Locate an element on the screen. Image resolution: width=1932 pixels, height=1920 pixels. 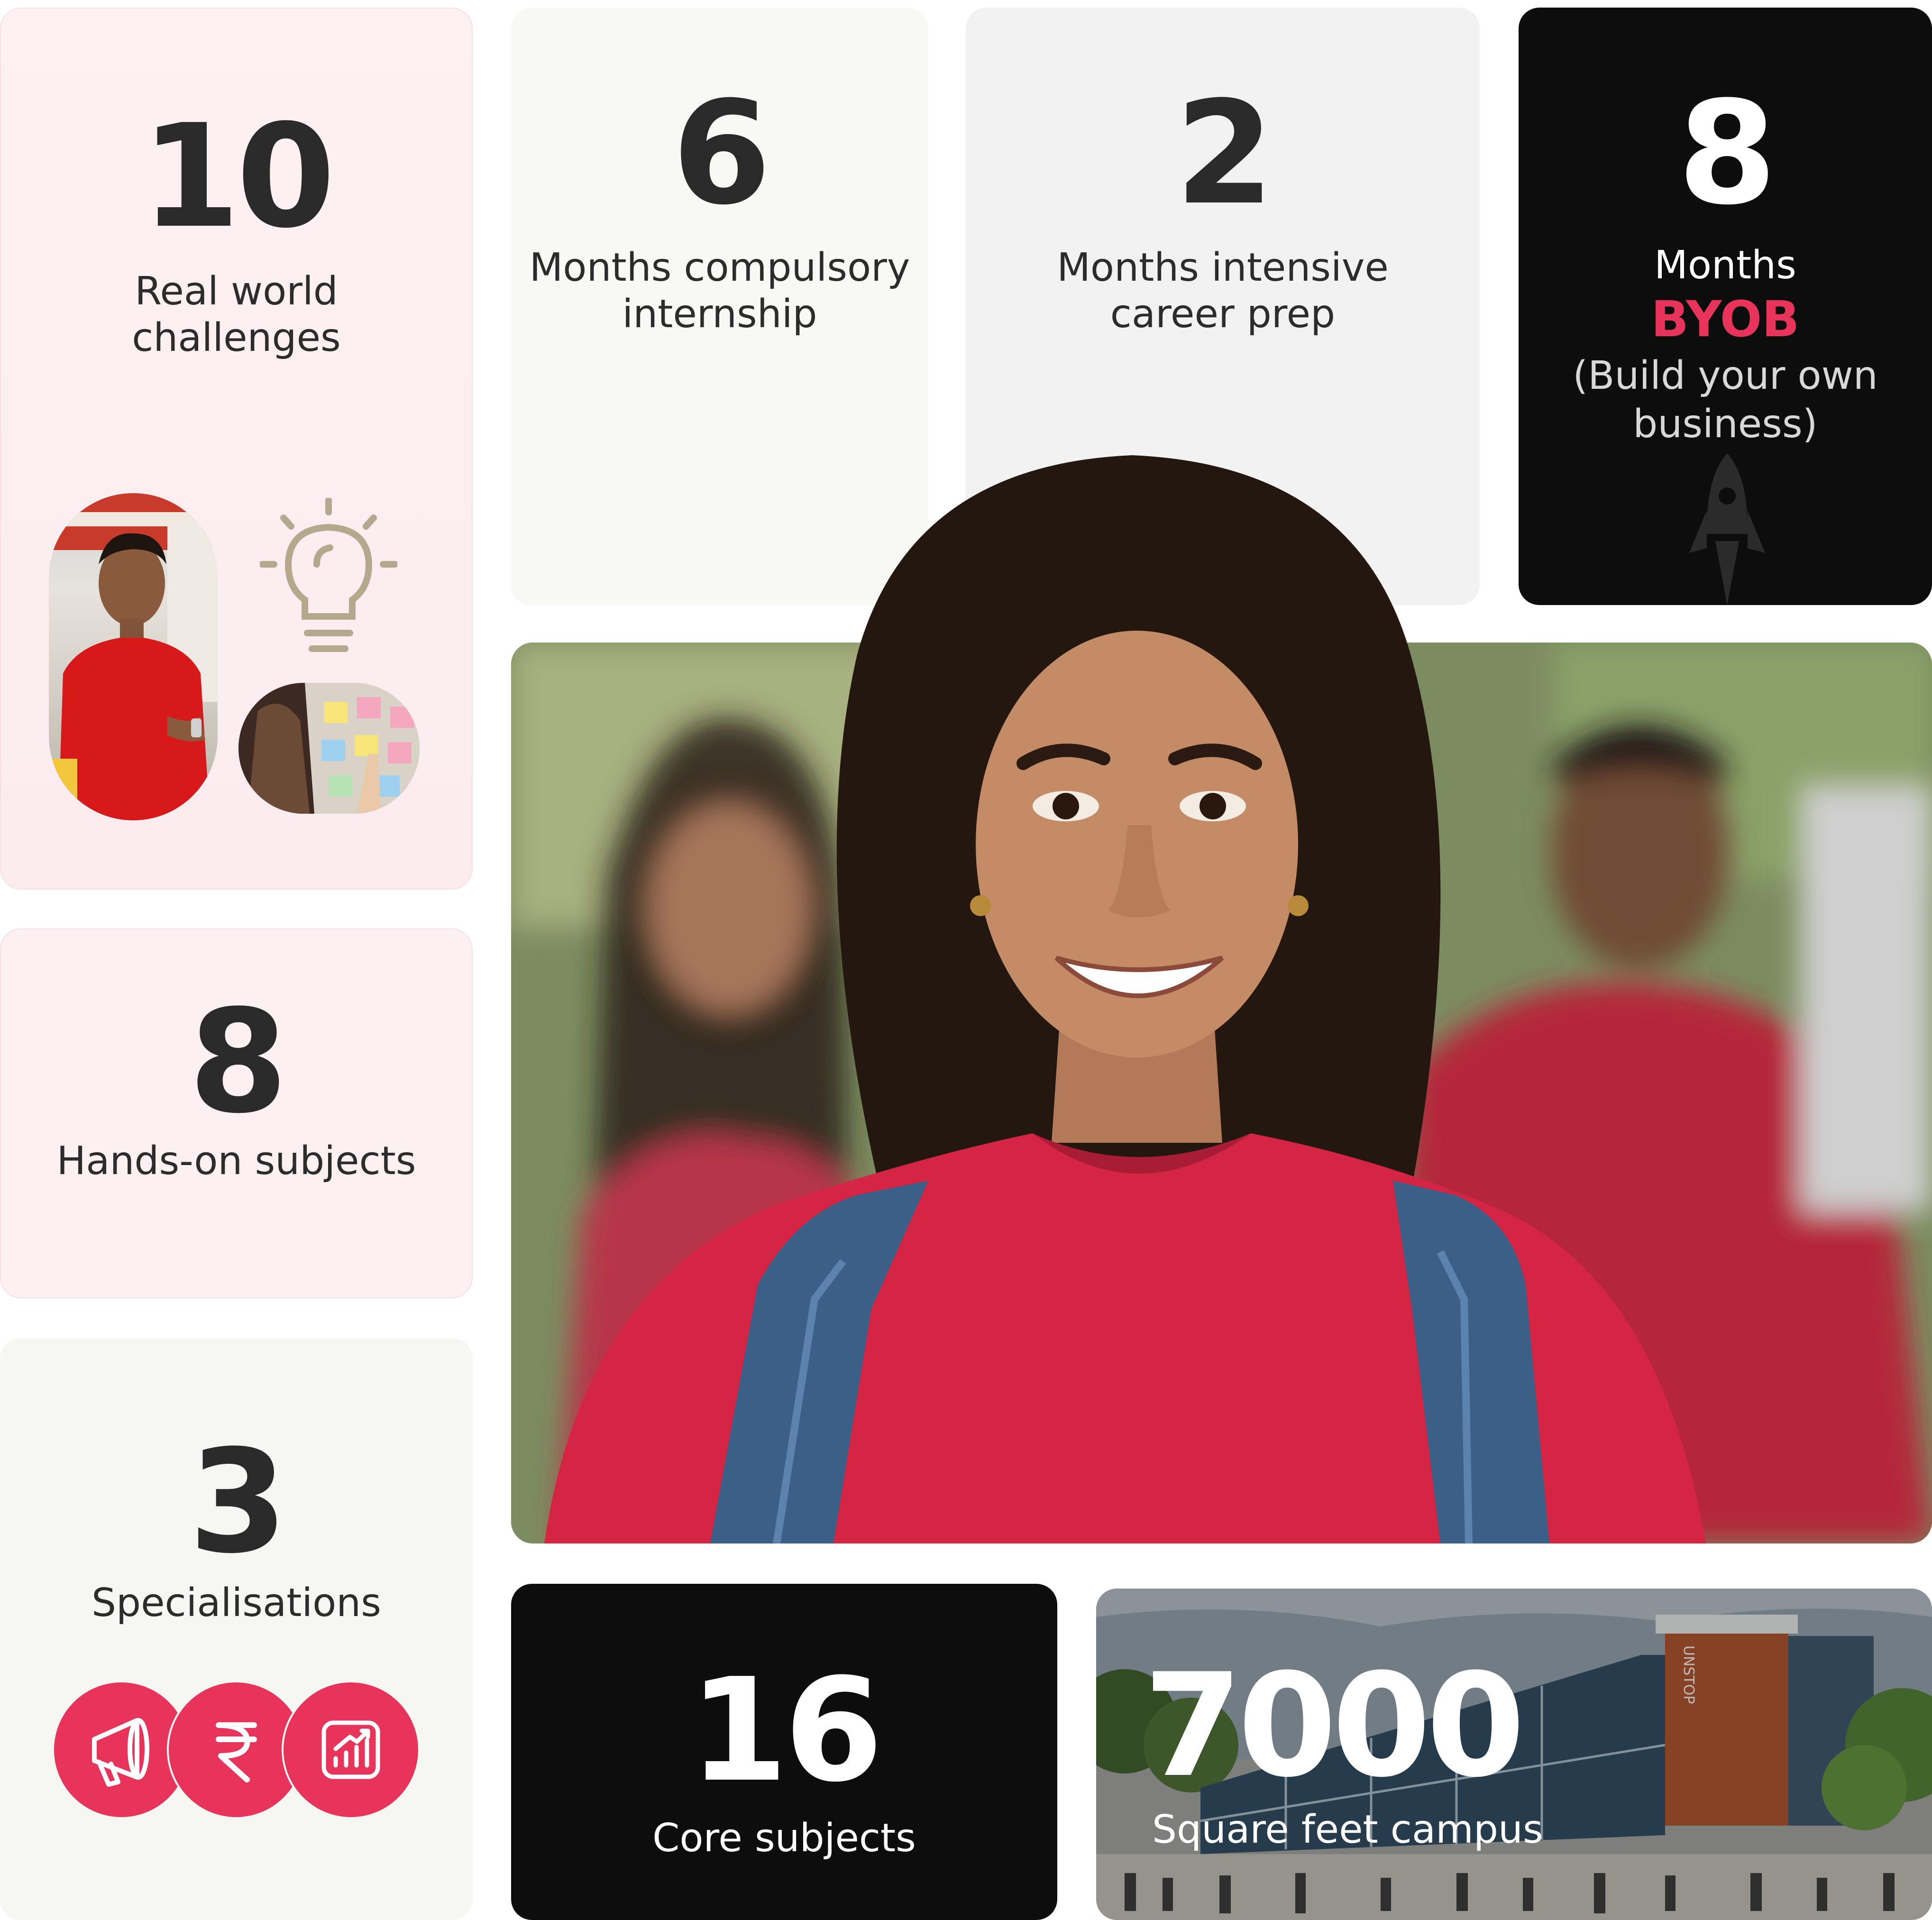
core-subjects-card: 16 Core subjects is located at coordinates (784, 1752).